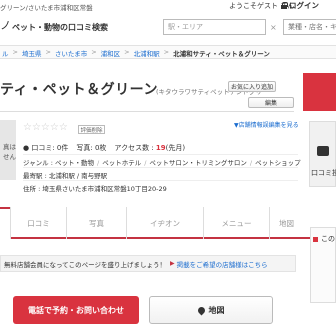 The image size is (336, 336). What do you see at coordinates (111, 53) in the screenshot?
I see `breadcrumb-item: 浦和区` at bounding box center [111, 53].